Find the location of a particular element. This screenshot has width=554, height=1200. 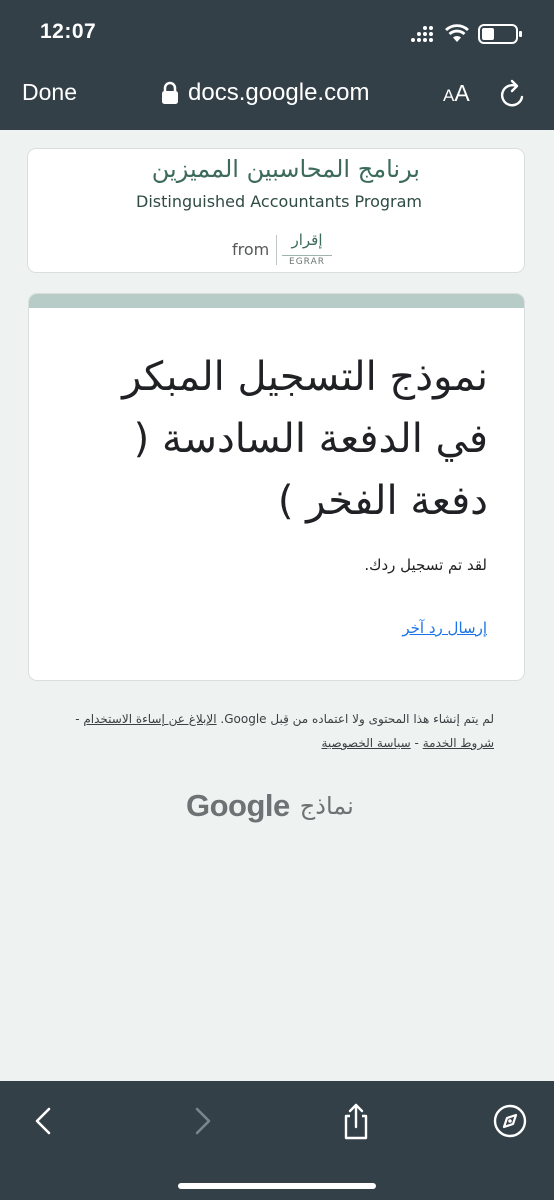

terms-of-service-link: شروط الخدمة is located at coordinates (458, 743).